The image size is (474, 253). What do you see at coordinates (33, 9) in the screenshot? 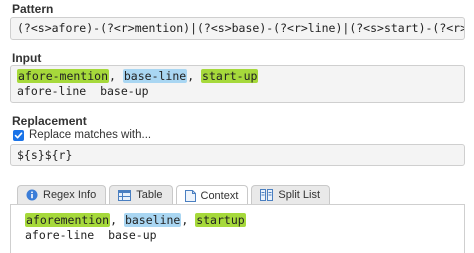
I see `pattern-label: Pattern` at bounding box center [33, 9].